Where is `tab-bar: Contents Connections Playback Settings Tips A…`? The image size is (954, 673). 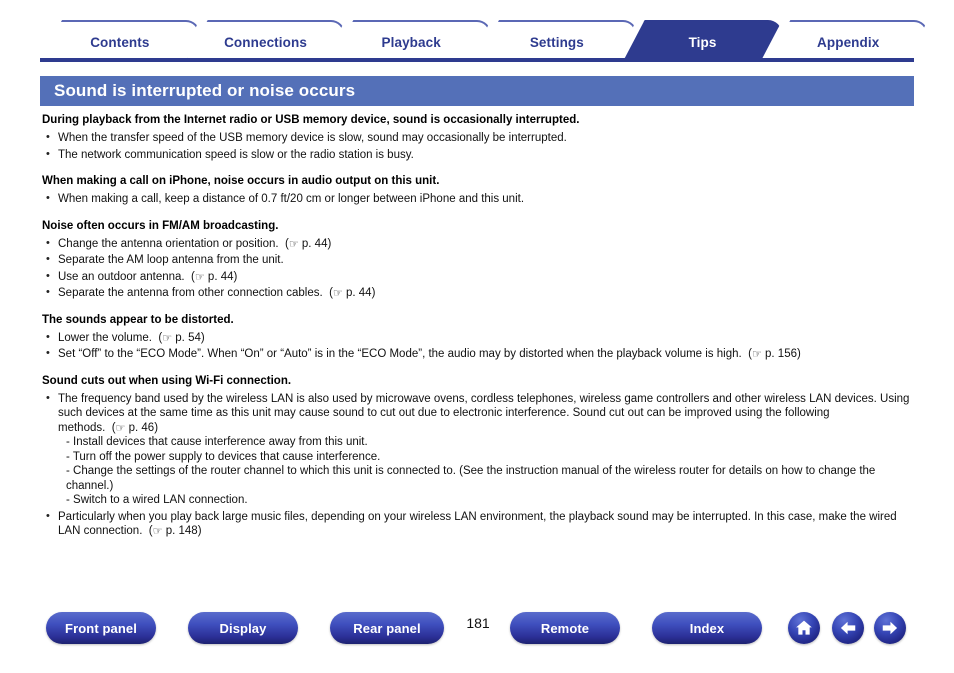
tab-bar: Contents Connections Playback Settings Tips A… is located at coordinates (477, 41).